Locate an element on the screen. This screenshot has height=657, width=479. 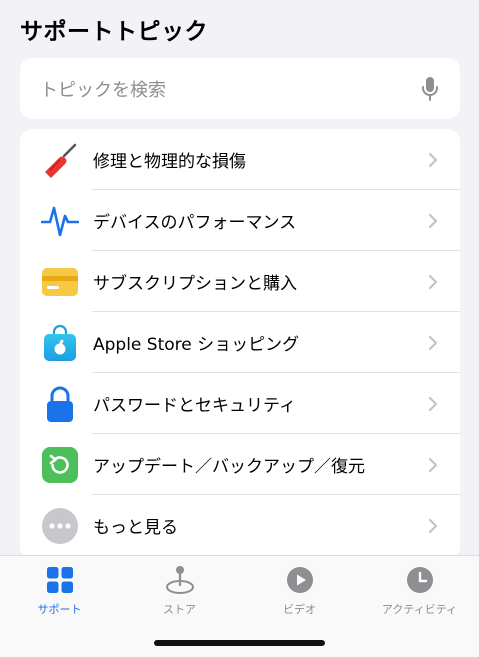
topic-row-repair: 修理と物理的な損傷 is located at coordinates (240, 159).